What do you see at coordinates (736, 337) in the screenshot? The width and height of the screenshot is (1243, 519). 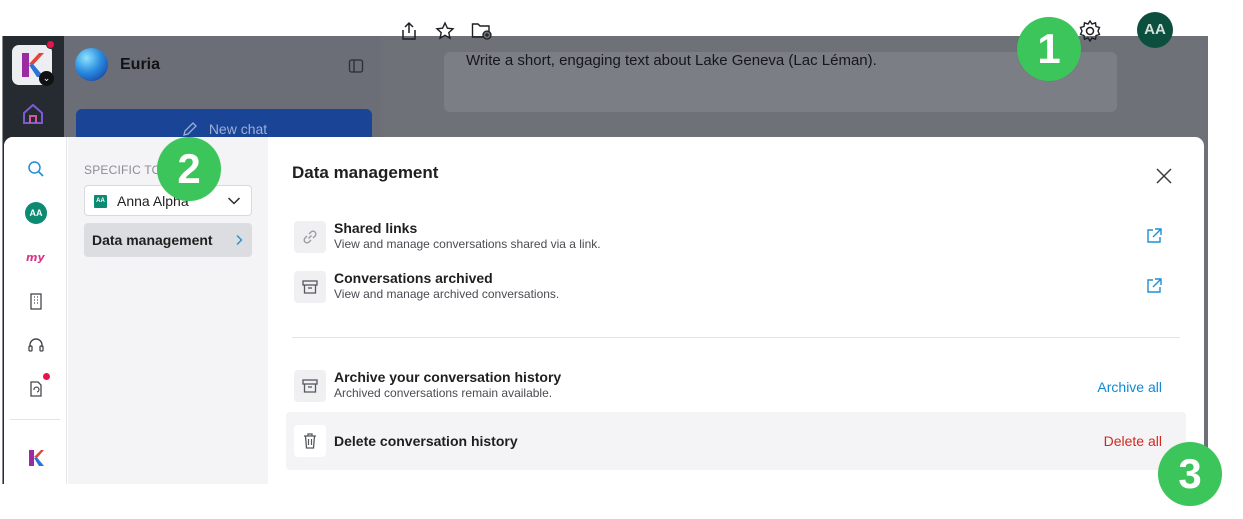 I see `section-divider` at bounding box center [736, 337].